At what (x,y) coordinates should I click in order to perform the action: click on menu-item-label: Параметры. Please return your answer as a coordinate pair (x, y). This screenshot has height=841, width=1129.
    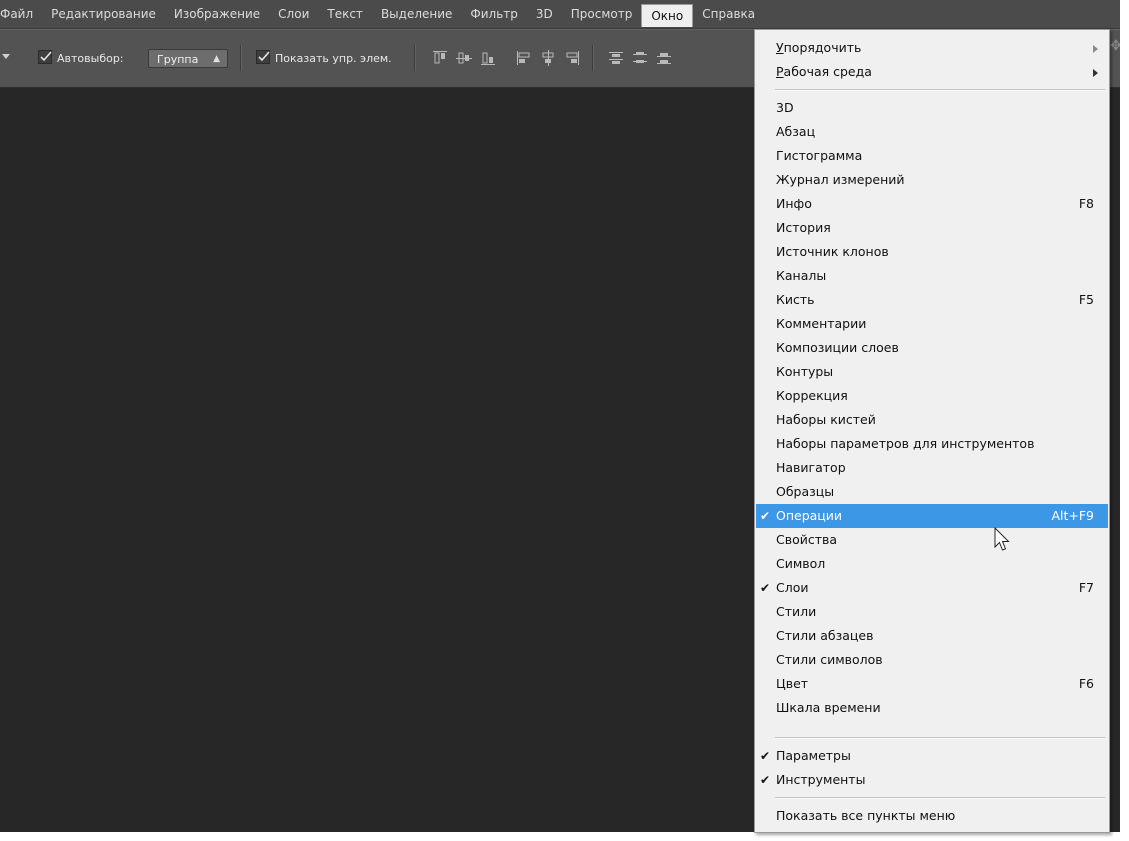
    Looking at the image, I should click on (813, 755).